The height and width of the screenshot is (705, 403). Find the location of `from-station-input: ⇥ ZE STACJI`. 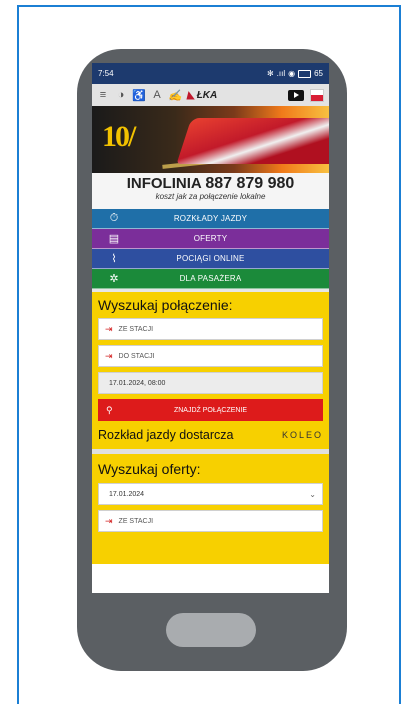

from-station-input: ⇥ ZE STACJI is located at coordinates (210, 329).